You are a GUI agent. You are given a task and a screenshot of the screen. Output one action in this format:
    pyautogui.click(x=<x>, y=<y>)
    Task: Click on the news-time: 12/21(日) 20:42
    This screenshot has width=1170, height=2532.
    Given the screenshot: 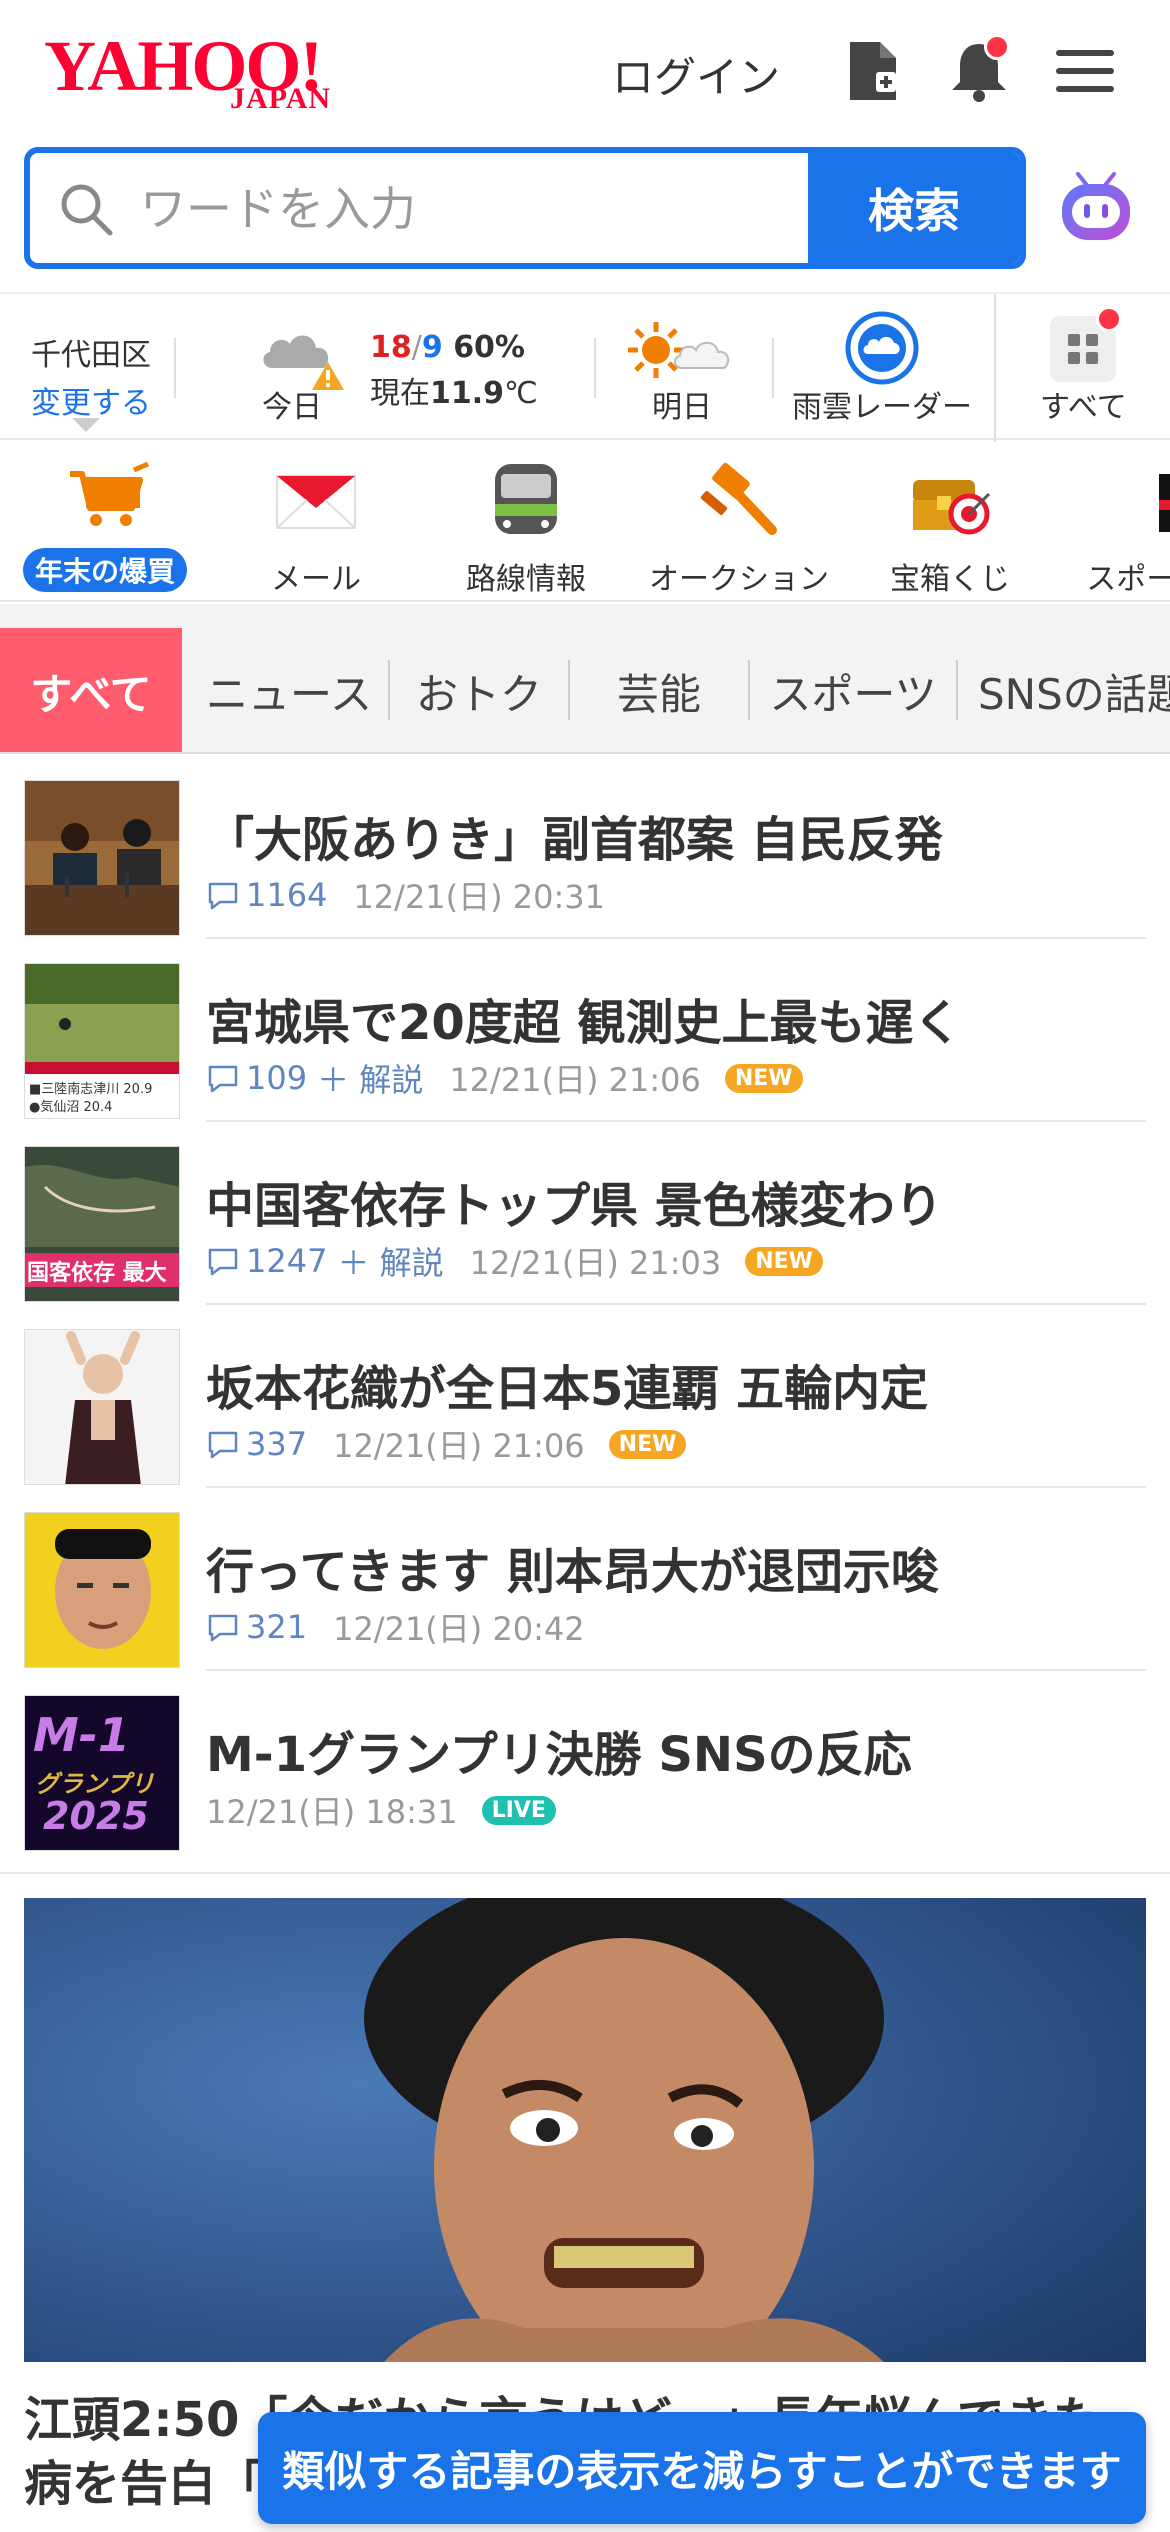 What is the action you would take?
    pyautogui.click(x=459, y=1629)
    